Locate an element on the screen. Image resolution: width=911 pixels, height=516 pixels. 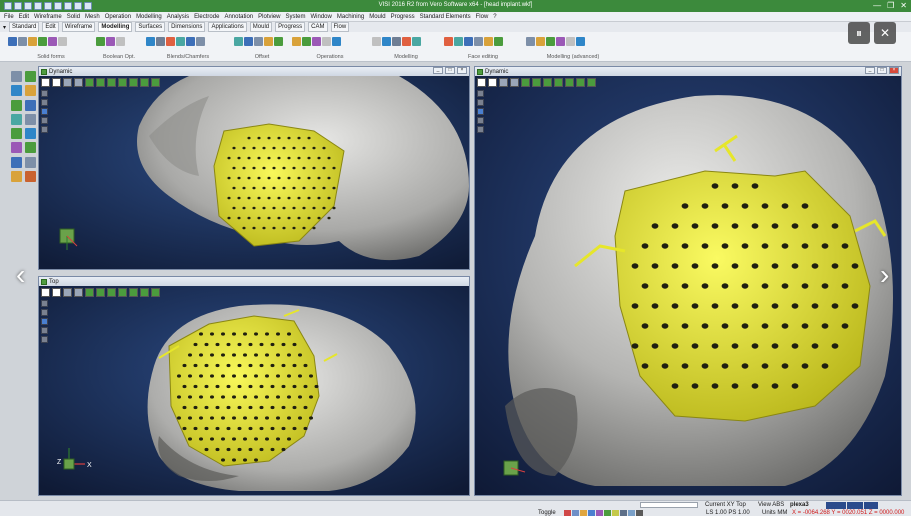
menu-item-plotview: Plotview is located at coordinates (269, 17).